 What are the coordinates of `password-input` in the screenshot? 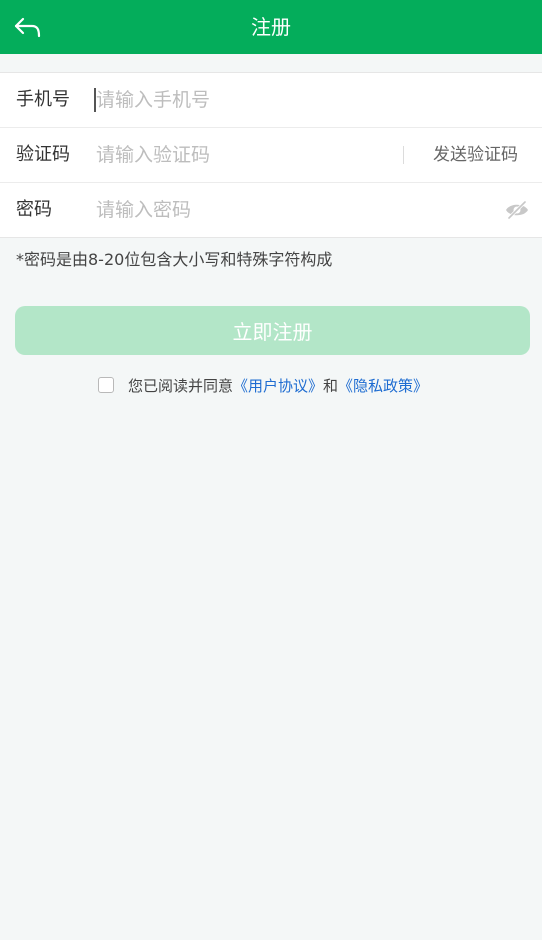 It's located at (290, 210).